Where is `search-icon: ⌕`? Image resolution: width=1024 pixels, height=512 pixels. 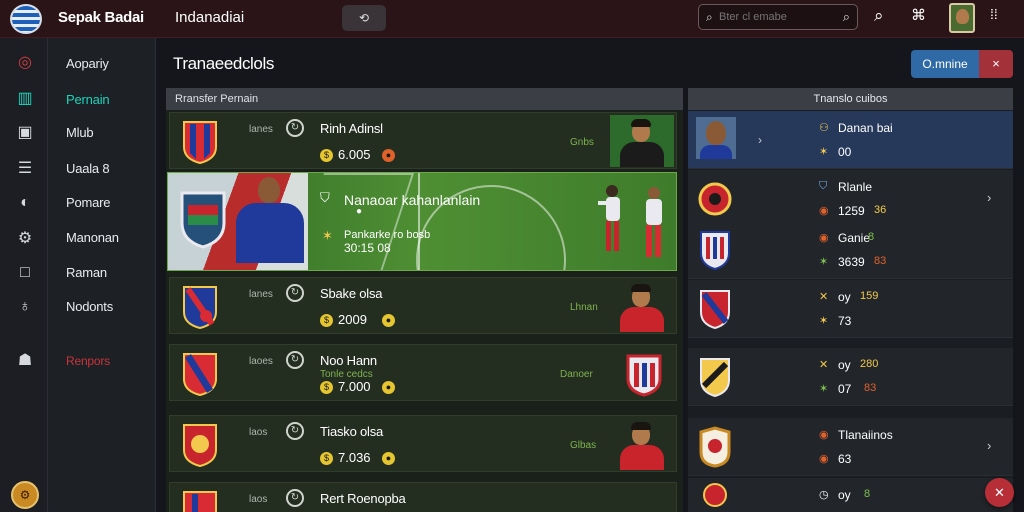
search-icon: ⌕ is located at coordinates (879, 16).